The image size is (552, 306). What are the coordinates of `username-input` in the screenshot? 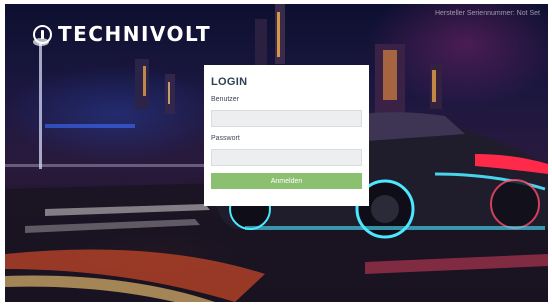 It's located at (286, 118).